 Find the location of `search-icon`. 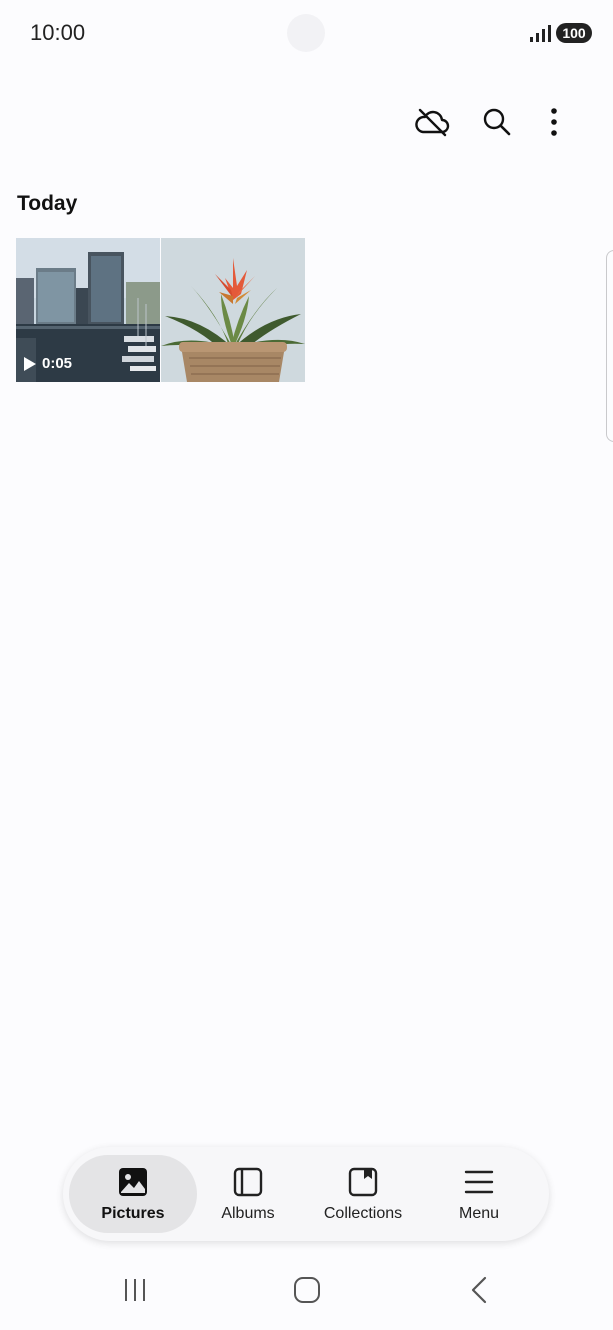

search-icon is located at coordinates (497, 122).